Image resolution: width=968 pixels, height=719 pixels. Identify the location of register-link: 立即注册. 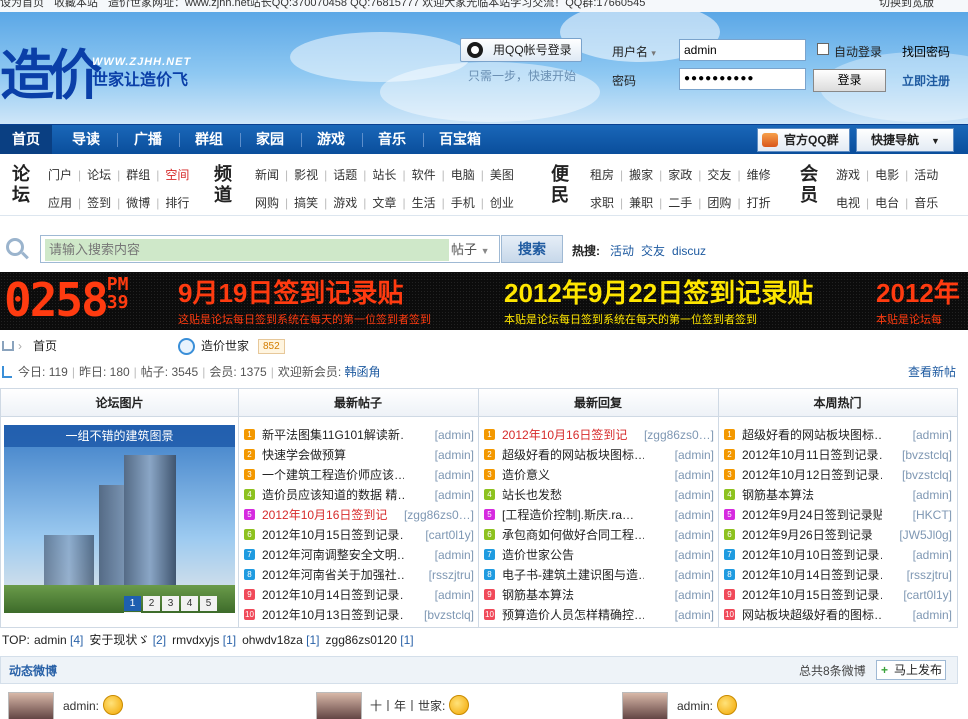
(926, 80).